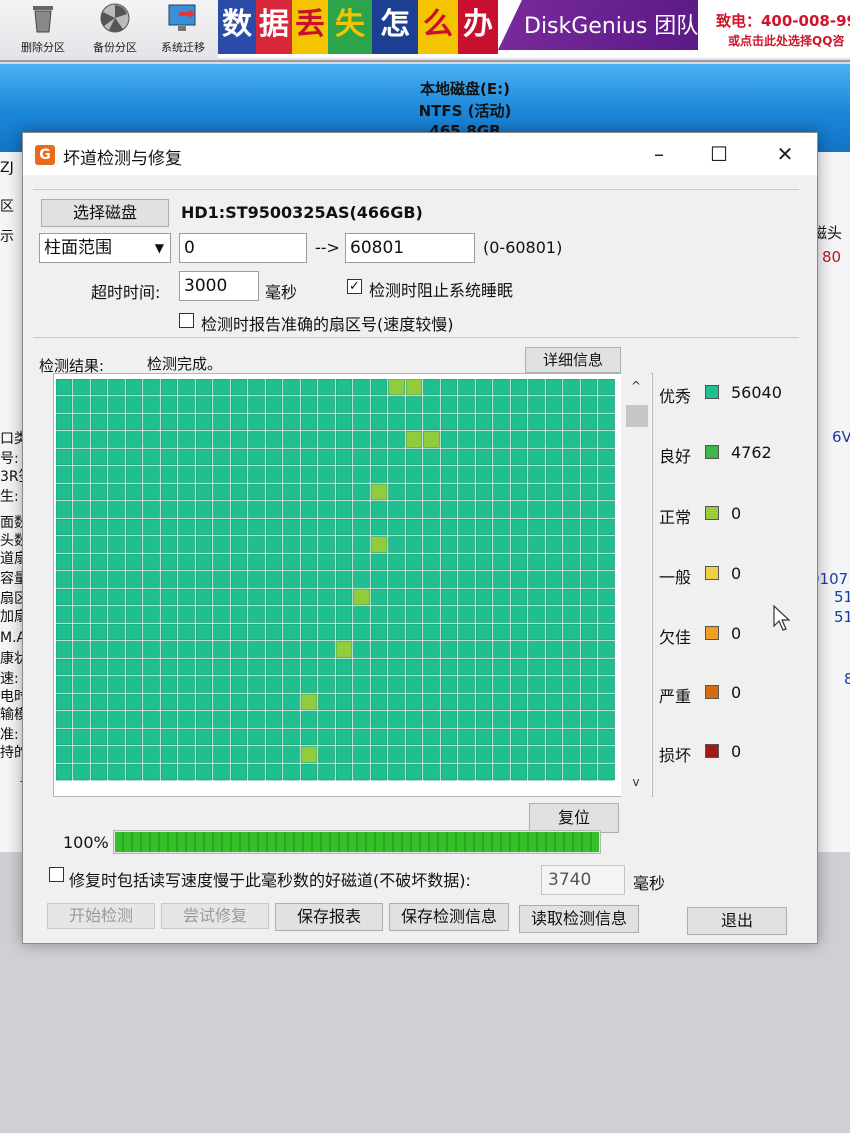  What do you see at coordinates (583, 880) in the screenshot?
I see `repair-threshold-input: 3740` at bounding box center [583, 880].